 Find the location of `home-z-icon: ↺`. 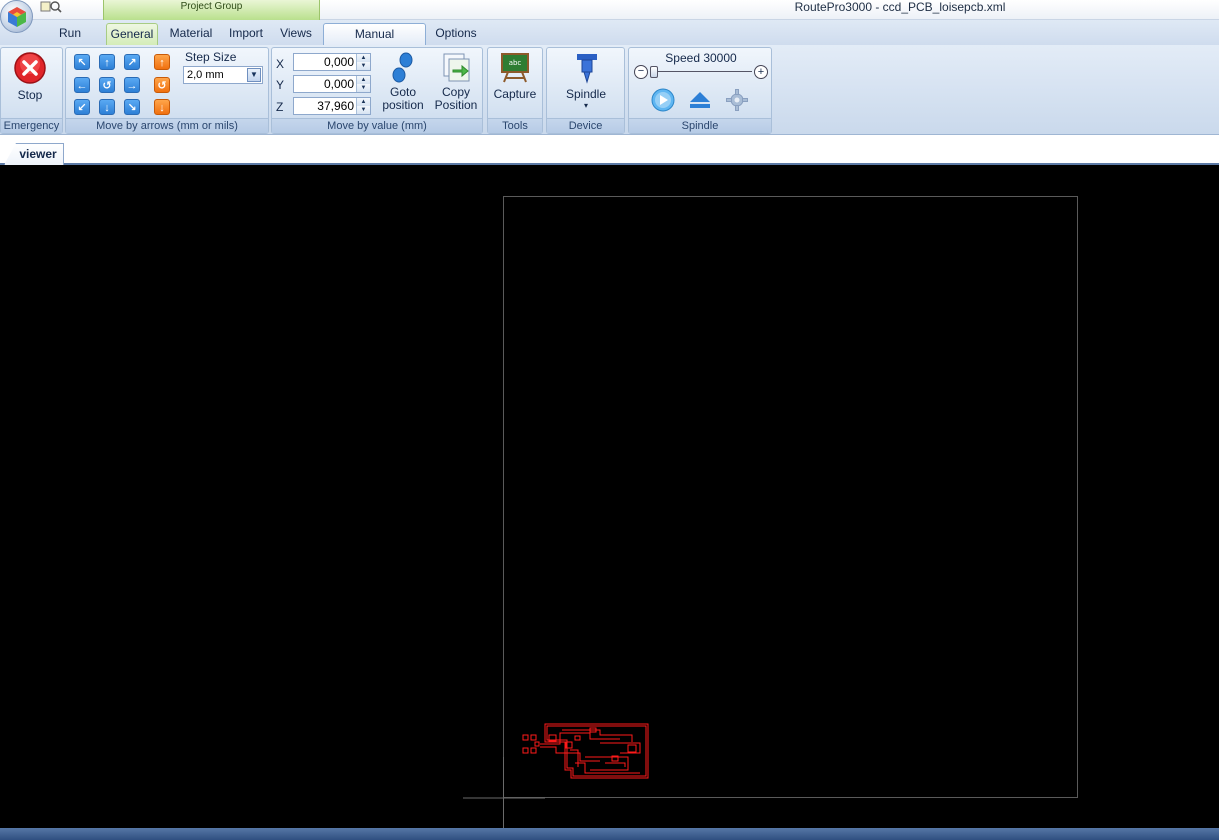

home-z-icon: ↺ is located at coordinates (162, 86).